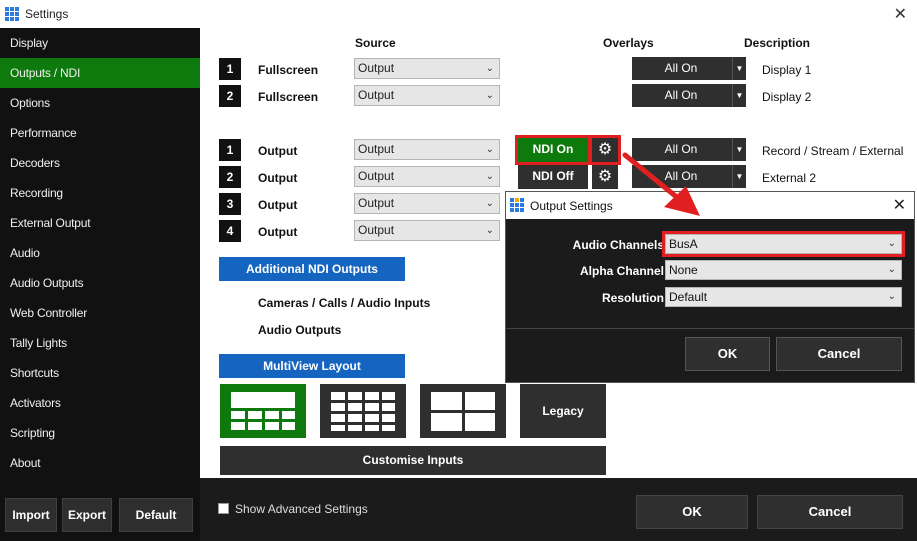 The height and width of the screenshot is (541, 917). I want to click on sidebar-item-about: About, so click(100, 463).